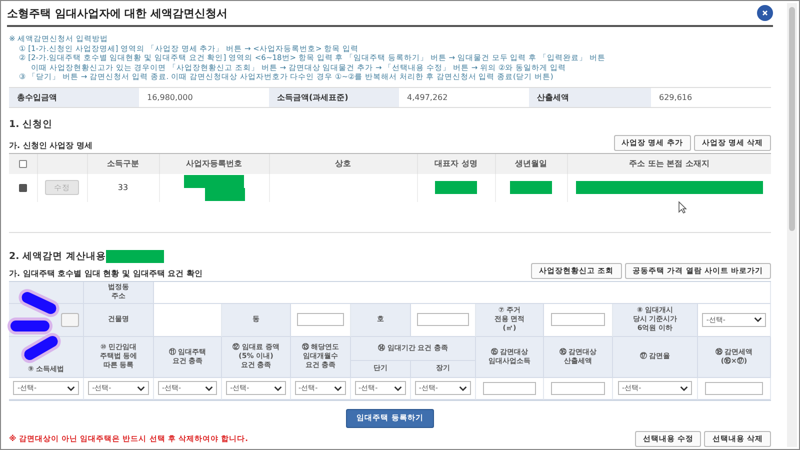  I want to click on column-header: 대표자 성명, so click(456, 163).